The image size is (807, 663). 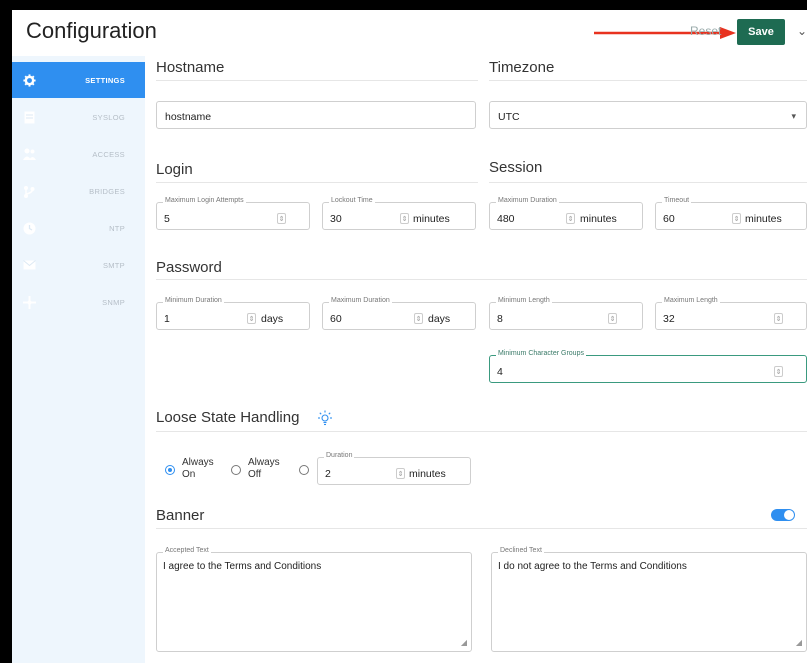 I want to click on field-value: 32, so click(x=669, y=319).